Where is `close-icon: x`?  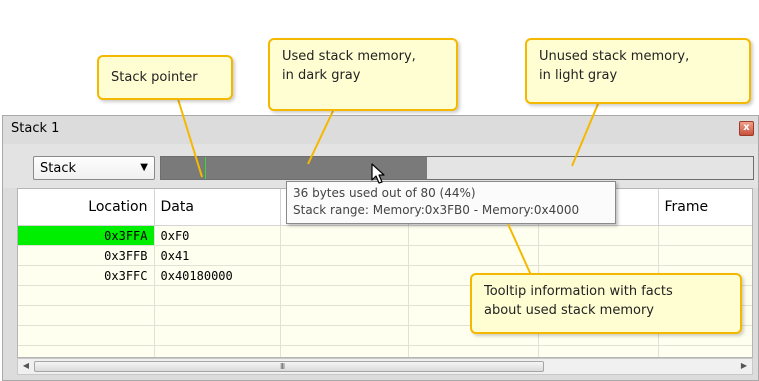
close-icon: x is located at coordinates (746, 127).